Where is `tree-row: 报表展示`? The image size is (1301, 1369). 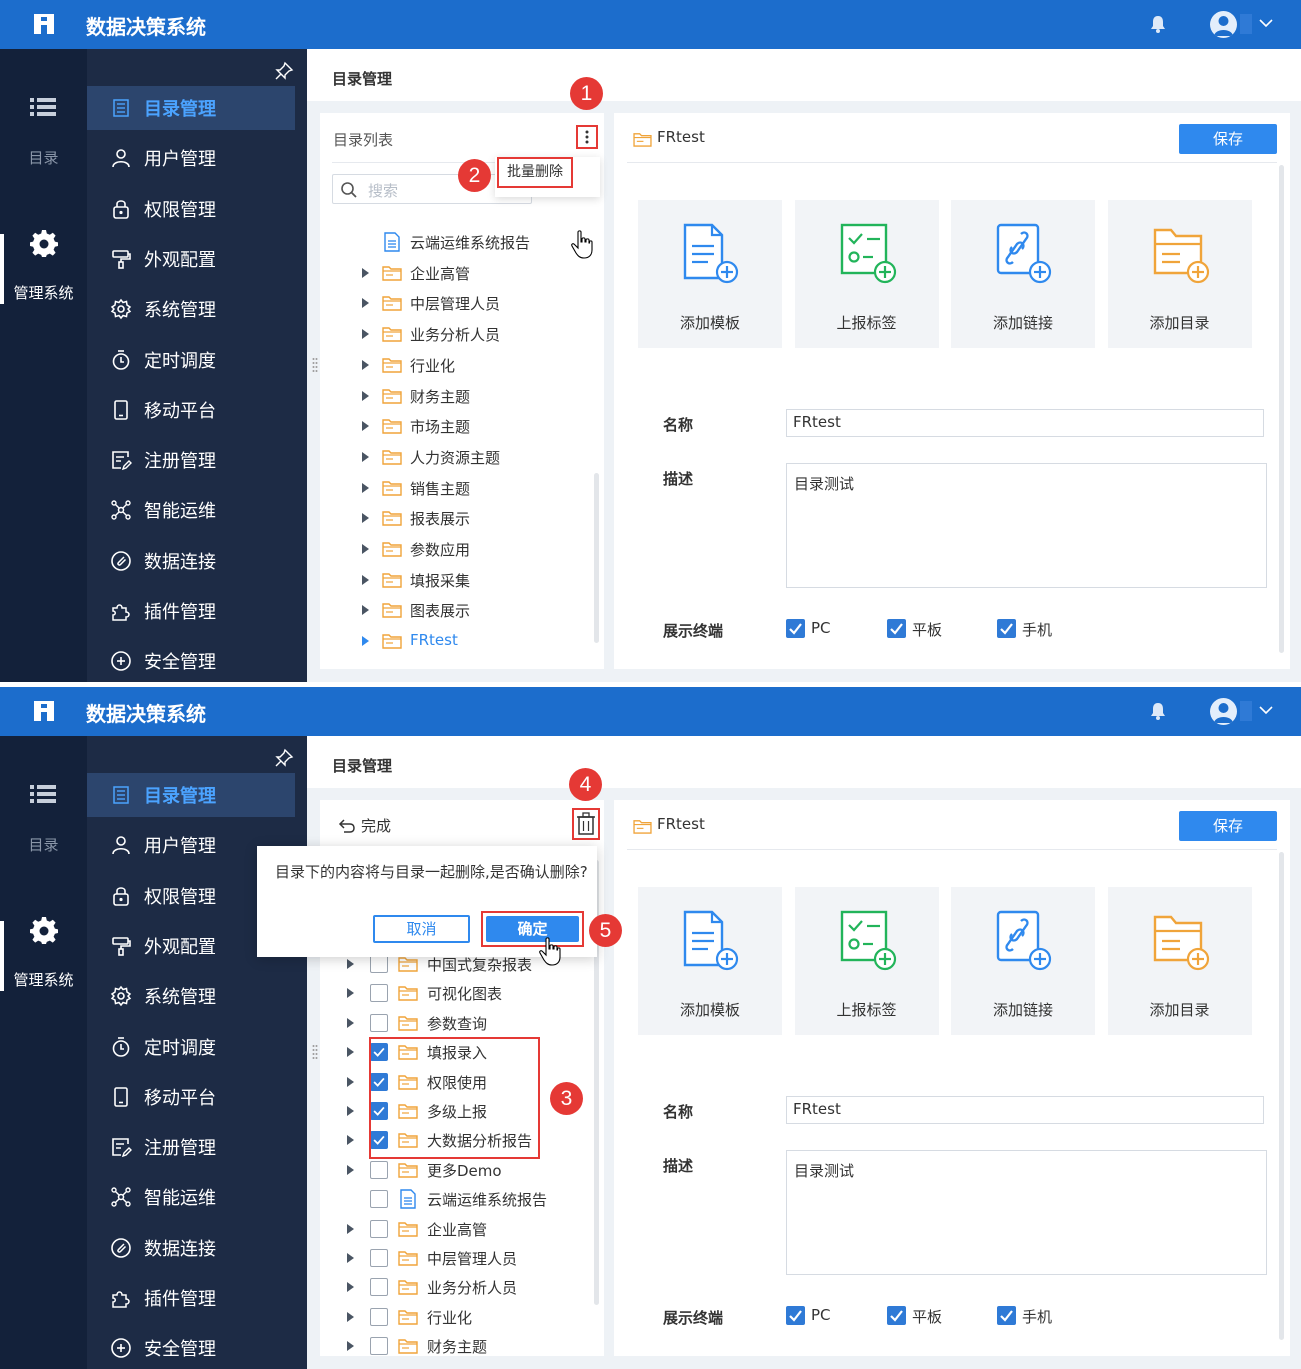
tree-row: 报表展示 is located at coordinates (455, 518).